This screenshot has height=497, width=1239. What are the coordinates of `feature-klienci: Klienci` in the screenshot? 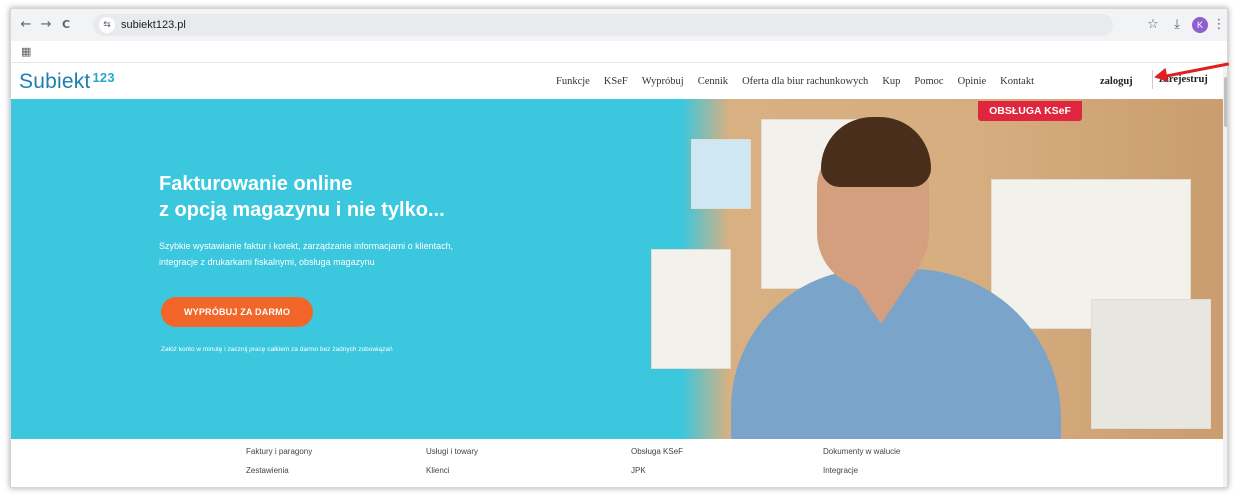 It's located at (438, 470).